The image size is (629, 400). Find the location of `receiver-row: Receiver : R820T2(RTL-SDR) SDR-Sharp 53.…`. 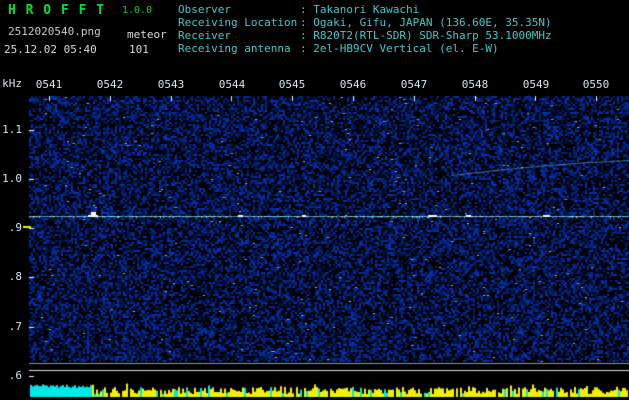

receiver-row: Receiver : R820T2(RTL-SDR) SDR-Sharp 53.… is located at coordinates (365, 35).